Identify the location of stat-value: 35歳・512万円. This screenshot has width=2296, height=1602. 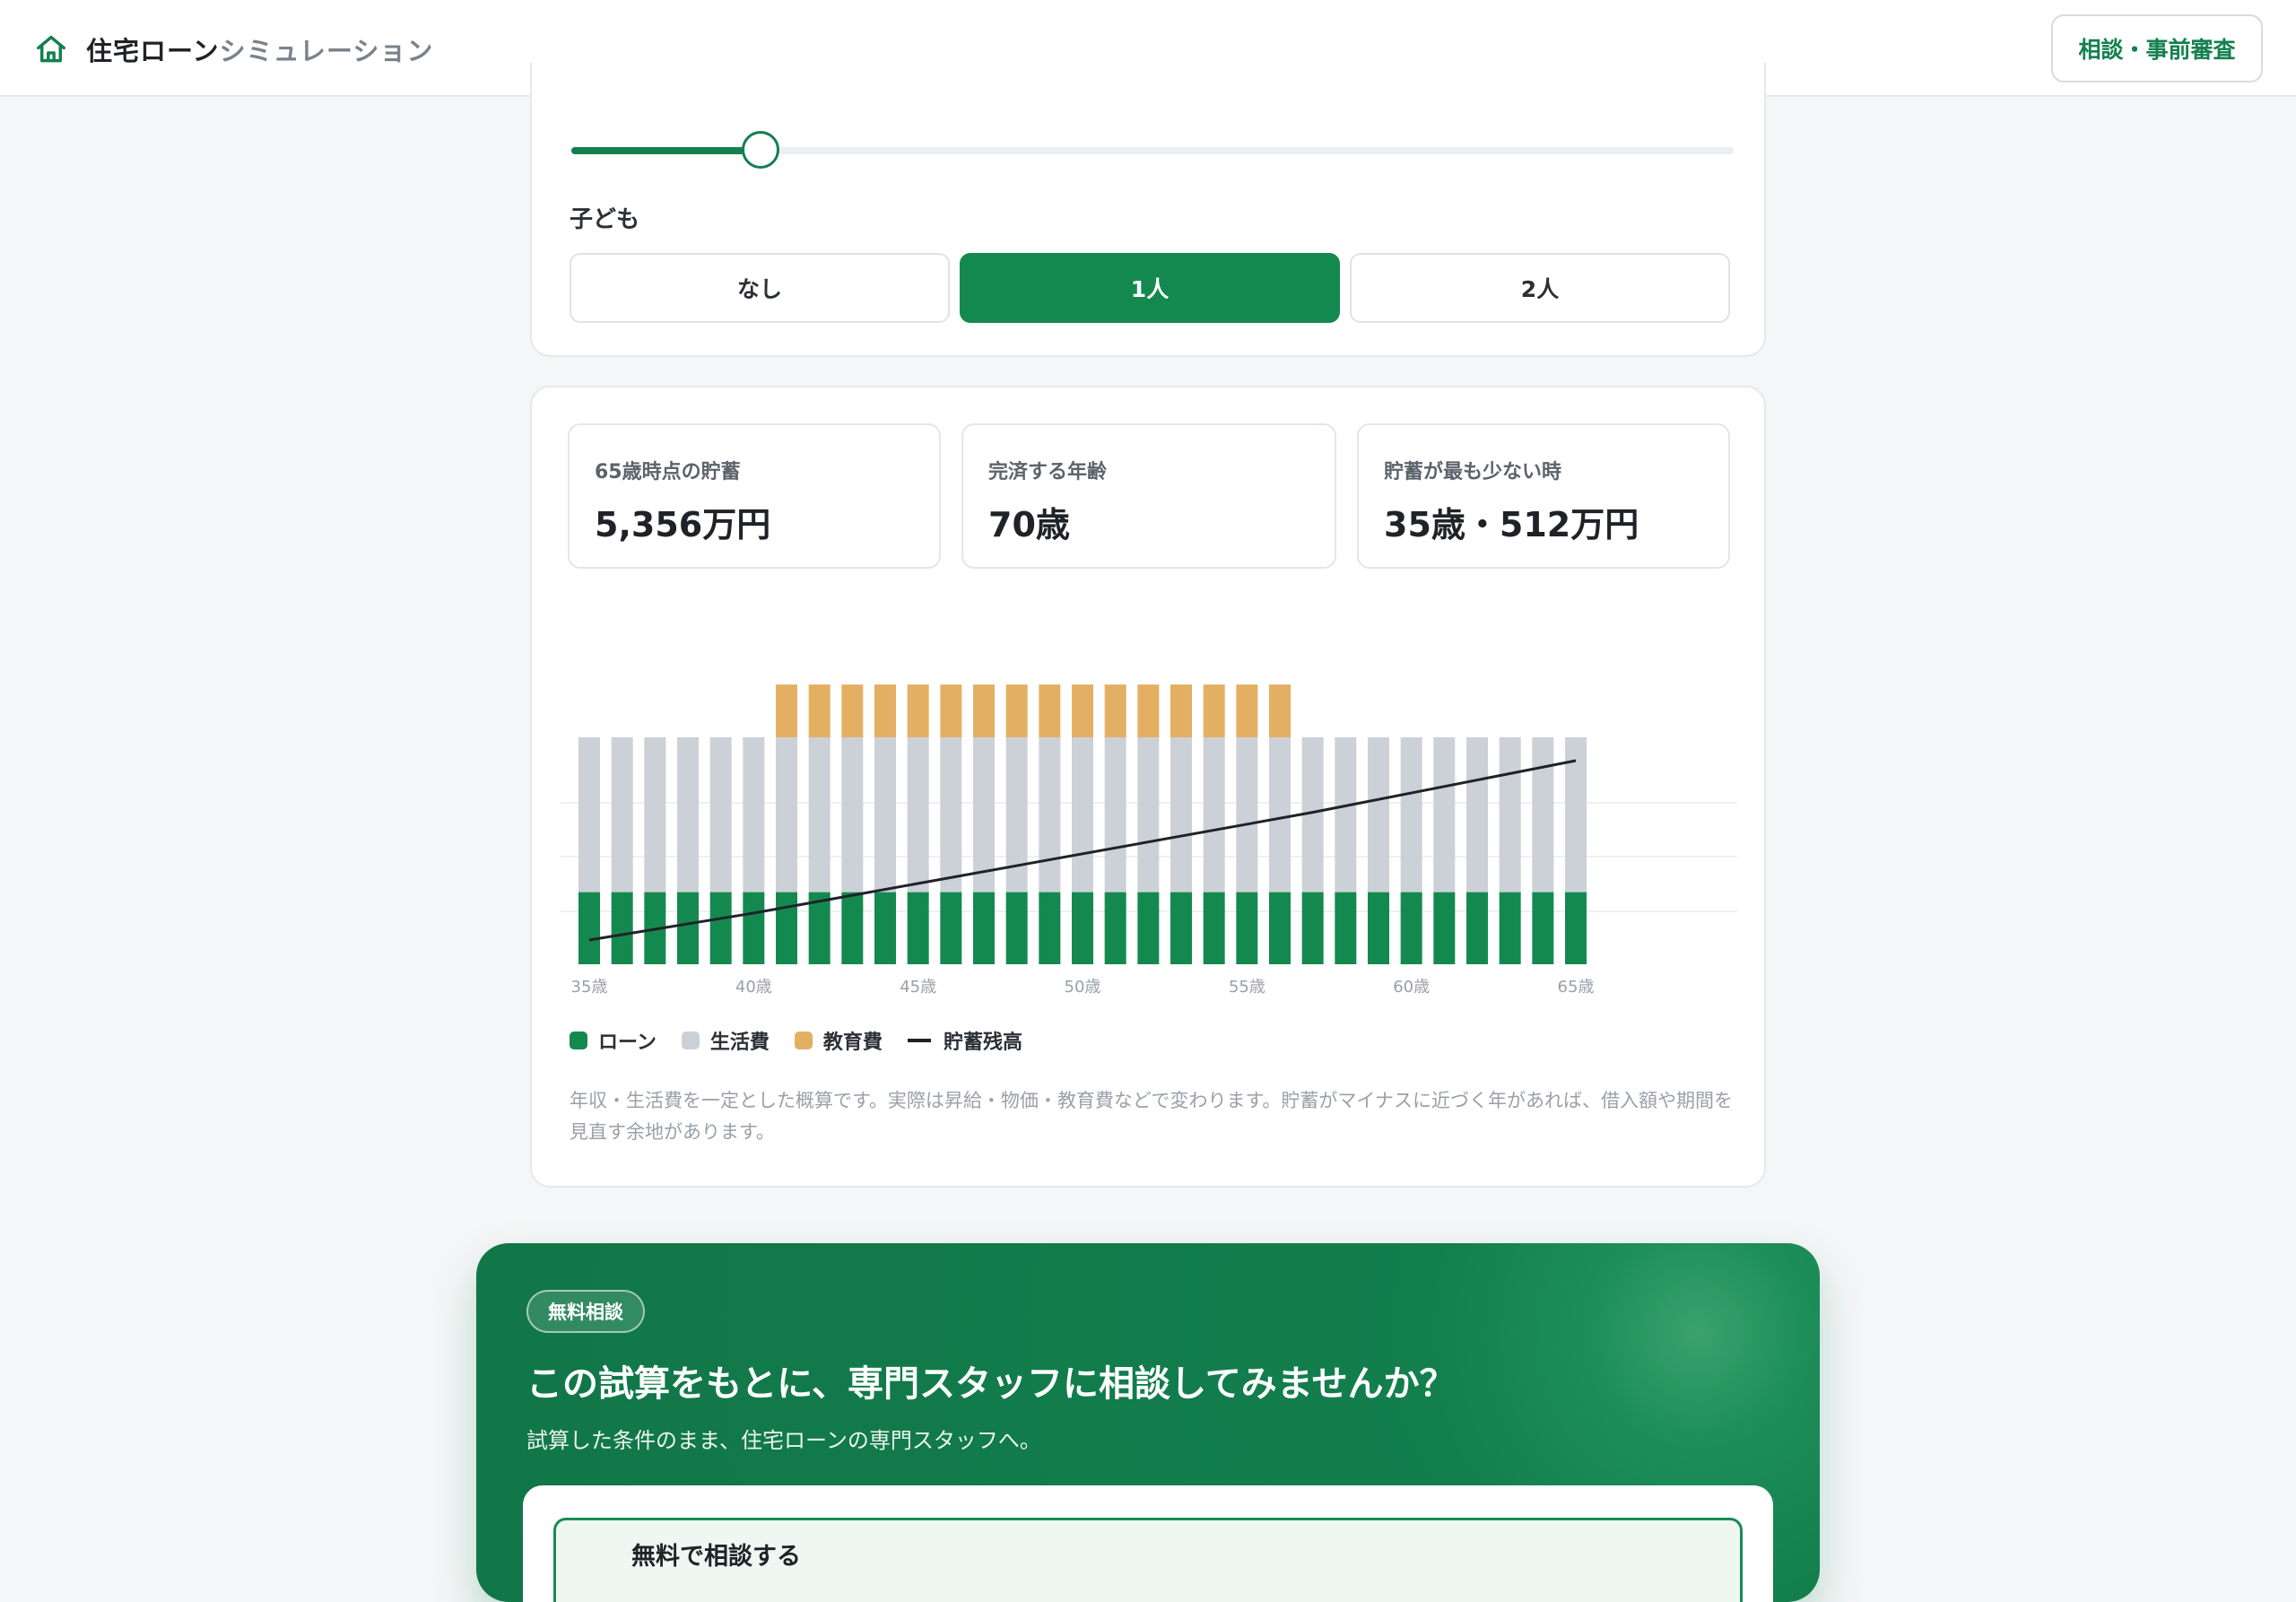
(1511, 524).